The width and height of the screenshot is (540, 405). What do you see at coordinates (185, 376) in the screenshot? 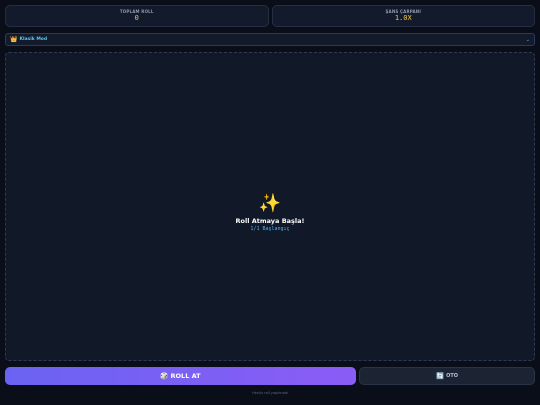
I see `roll-button-label: ROLL AT` at bounding box center [185, 376].